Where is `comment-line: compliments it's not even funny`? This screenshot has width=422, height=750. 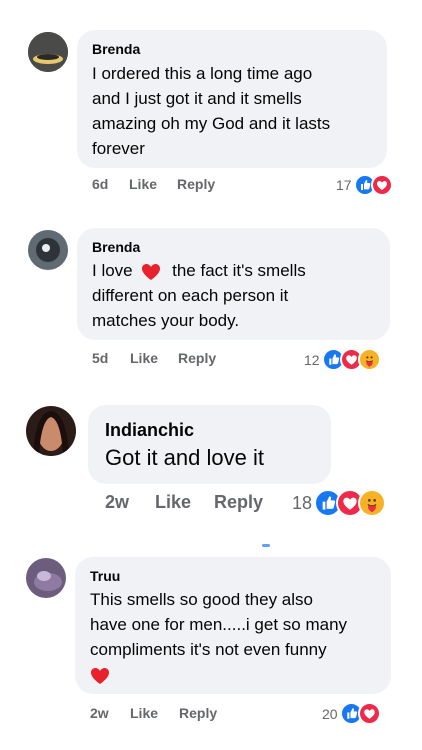
comment-line: compliments it's not even funny is located at coordinates (208, 649).